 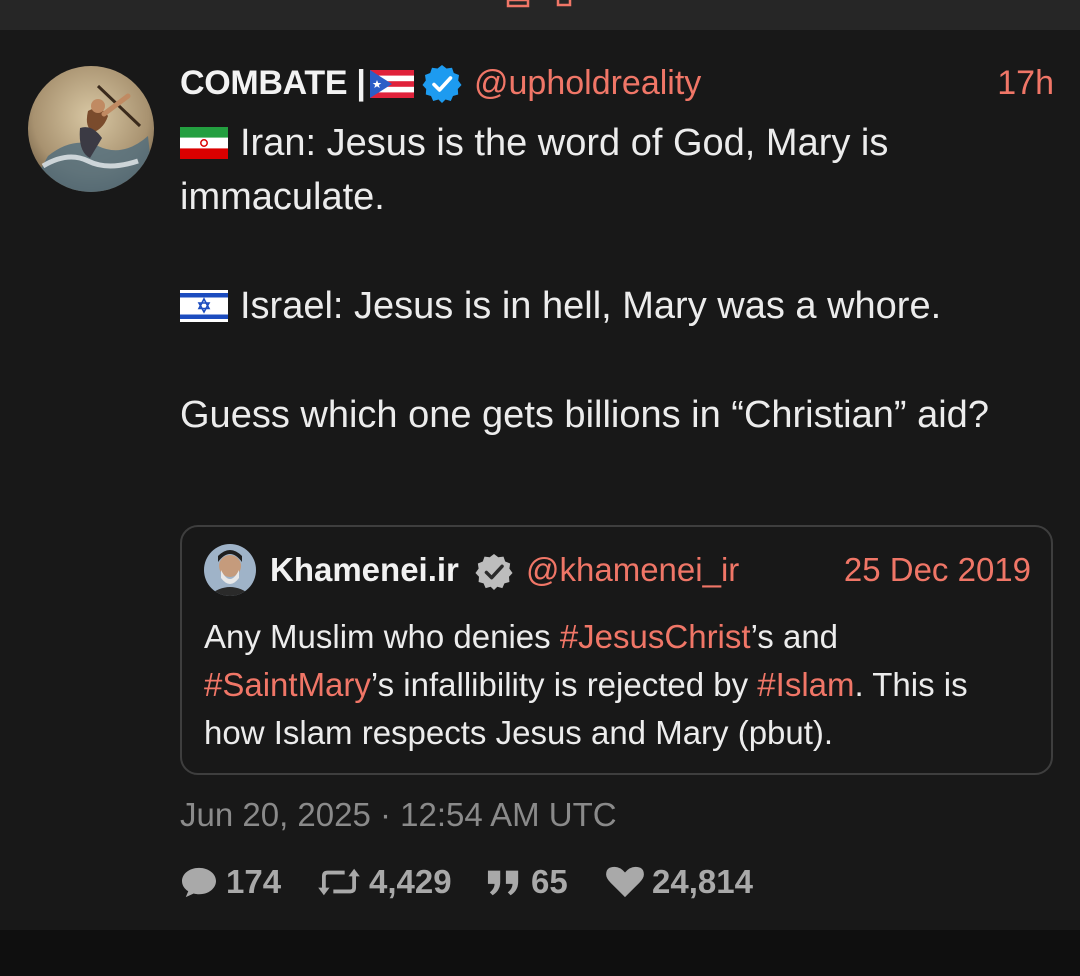 What do you see at coordinates (392, 84) in the screenshot?
I see `puerto-rico-flag-icon` at bounding box center [392, 84].